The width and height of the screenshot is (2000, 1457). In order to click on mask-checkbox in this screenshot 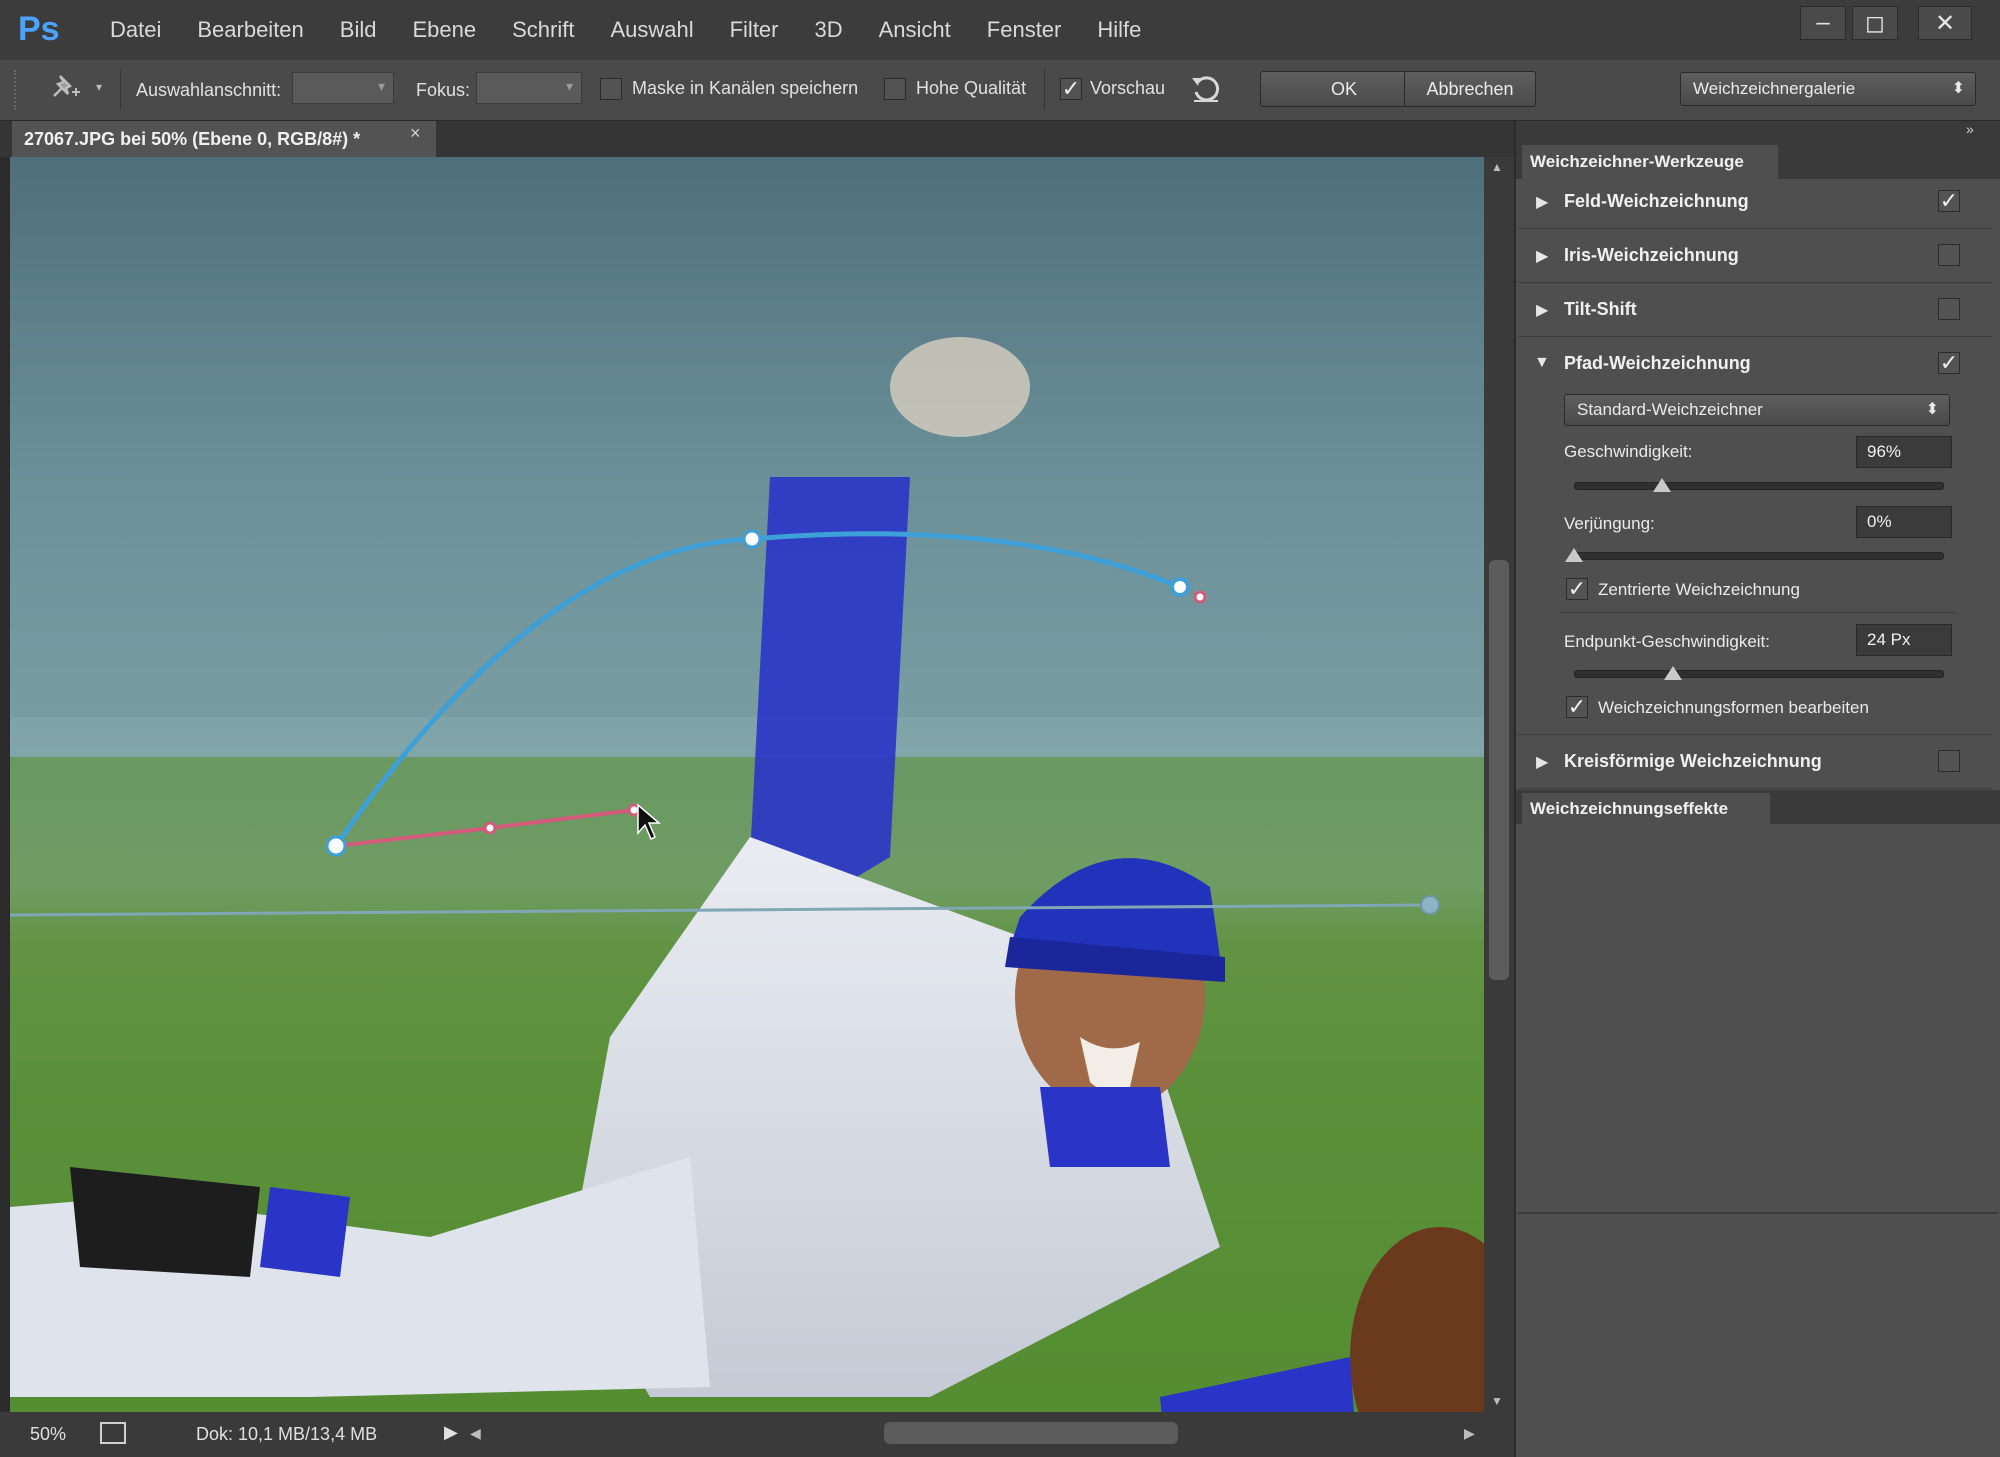, I will do `click(611, 89)`.